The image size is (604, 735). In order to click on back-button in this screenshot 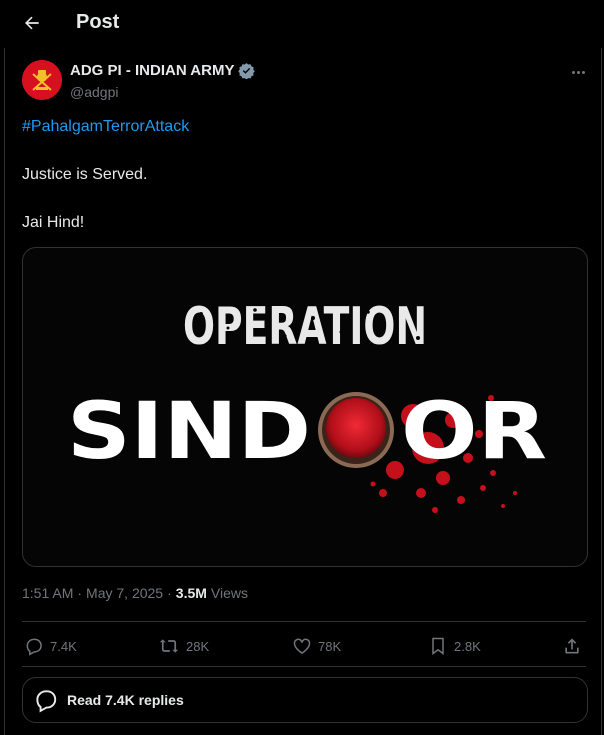, I will do `click(32, 23)`.